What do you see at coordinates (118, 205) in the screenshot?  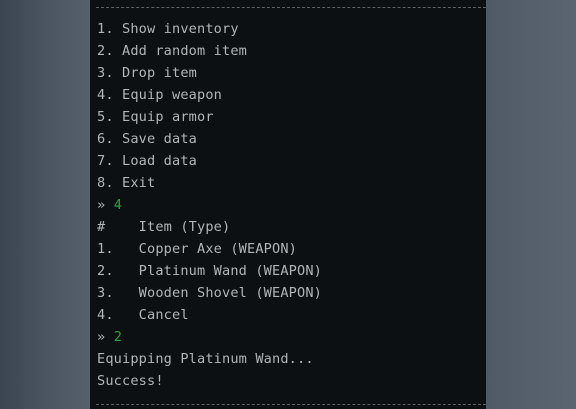 I see `user-input-1: 4` at bounding box center [118, 205].